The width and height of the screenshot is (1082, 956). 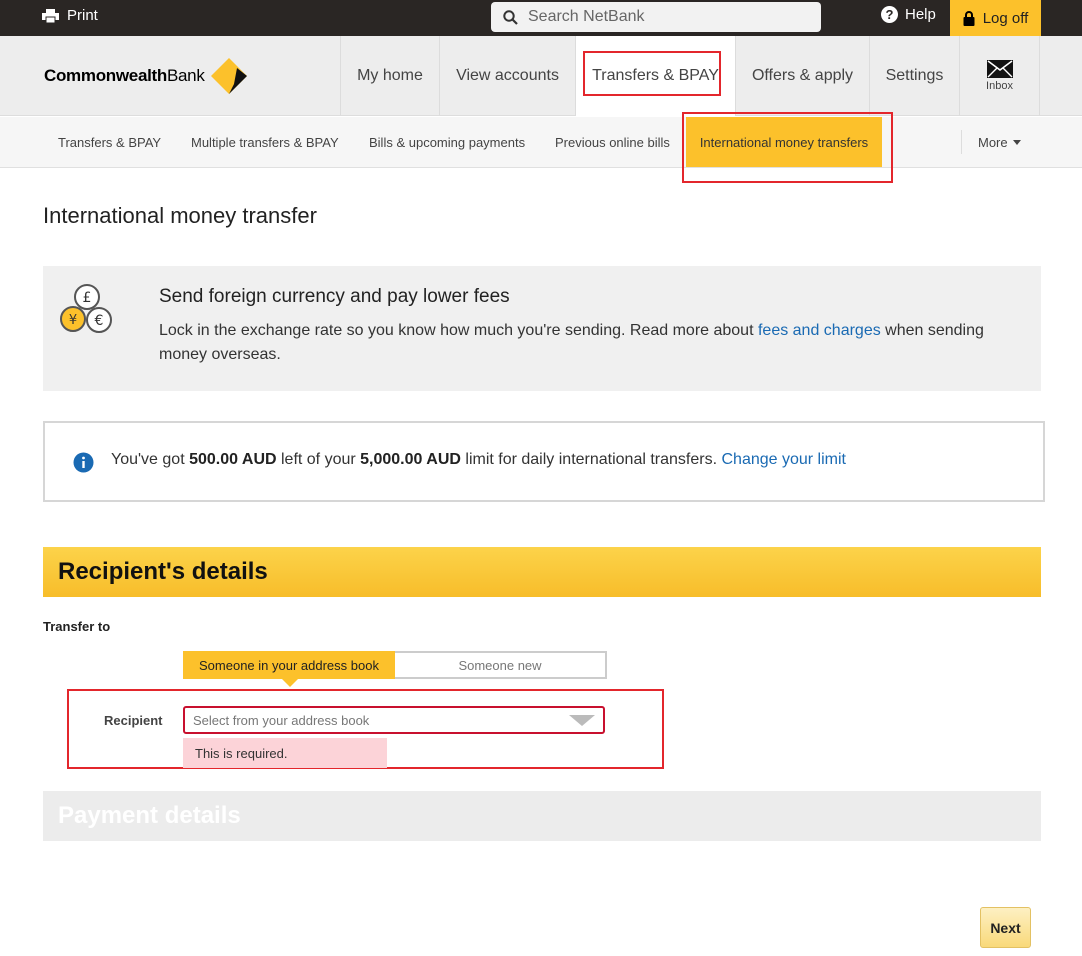 I want to click on subnav-multiple-transfers: Multiple transfers & BPAY, so click(x=265, y=142).